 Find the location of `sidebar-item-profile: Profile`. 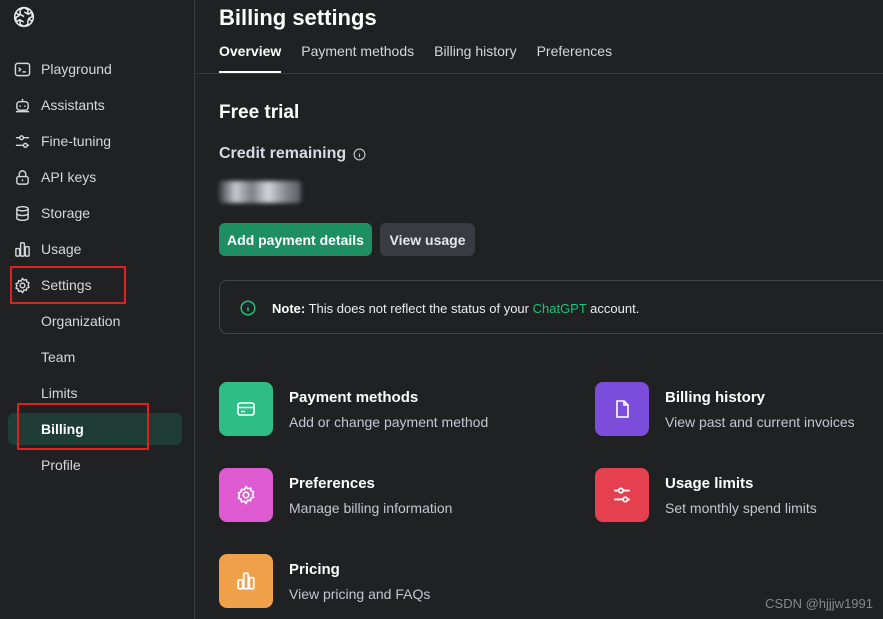

sidebar-item-profile: Profile is located at coordinates (95, 465).